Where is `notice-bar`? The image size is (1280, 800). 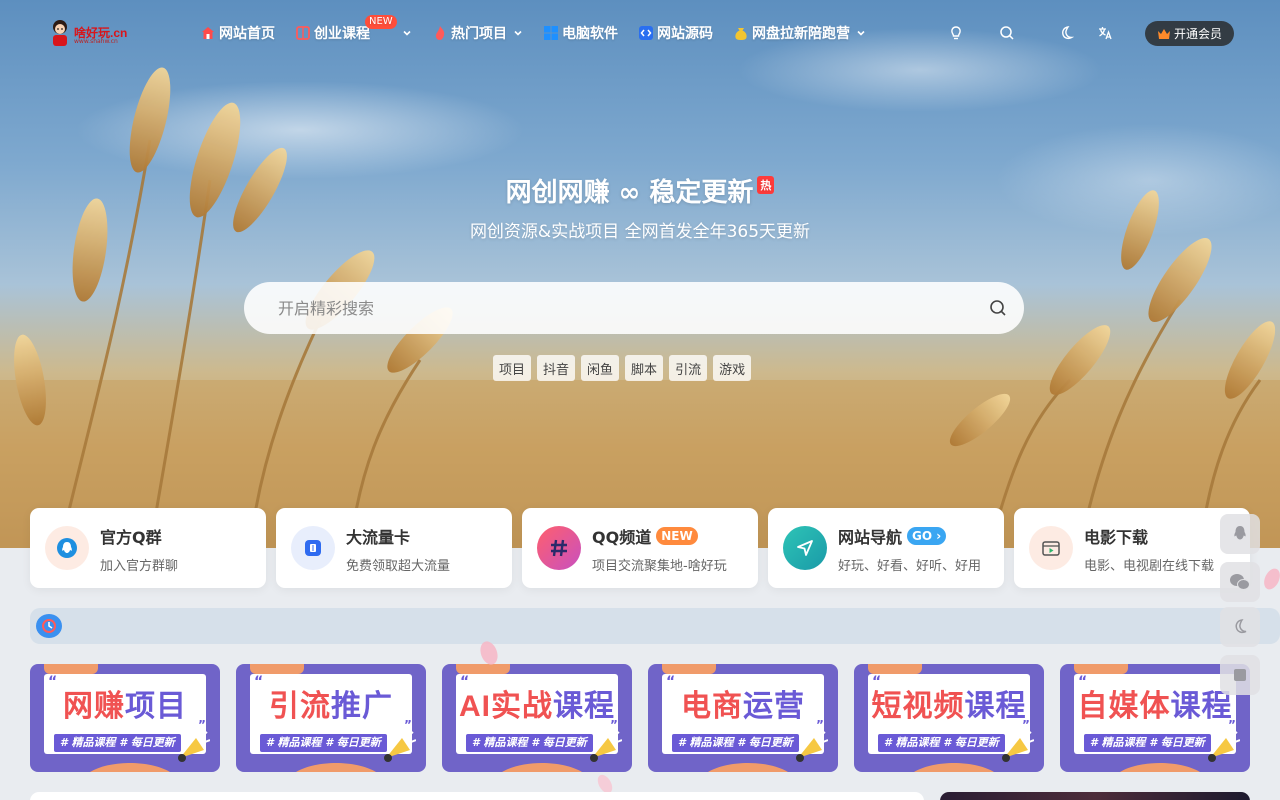
notice-bar is located at coordinates (655, 626).